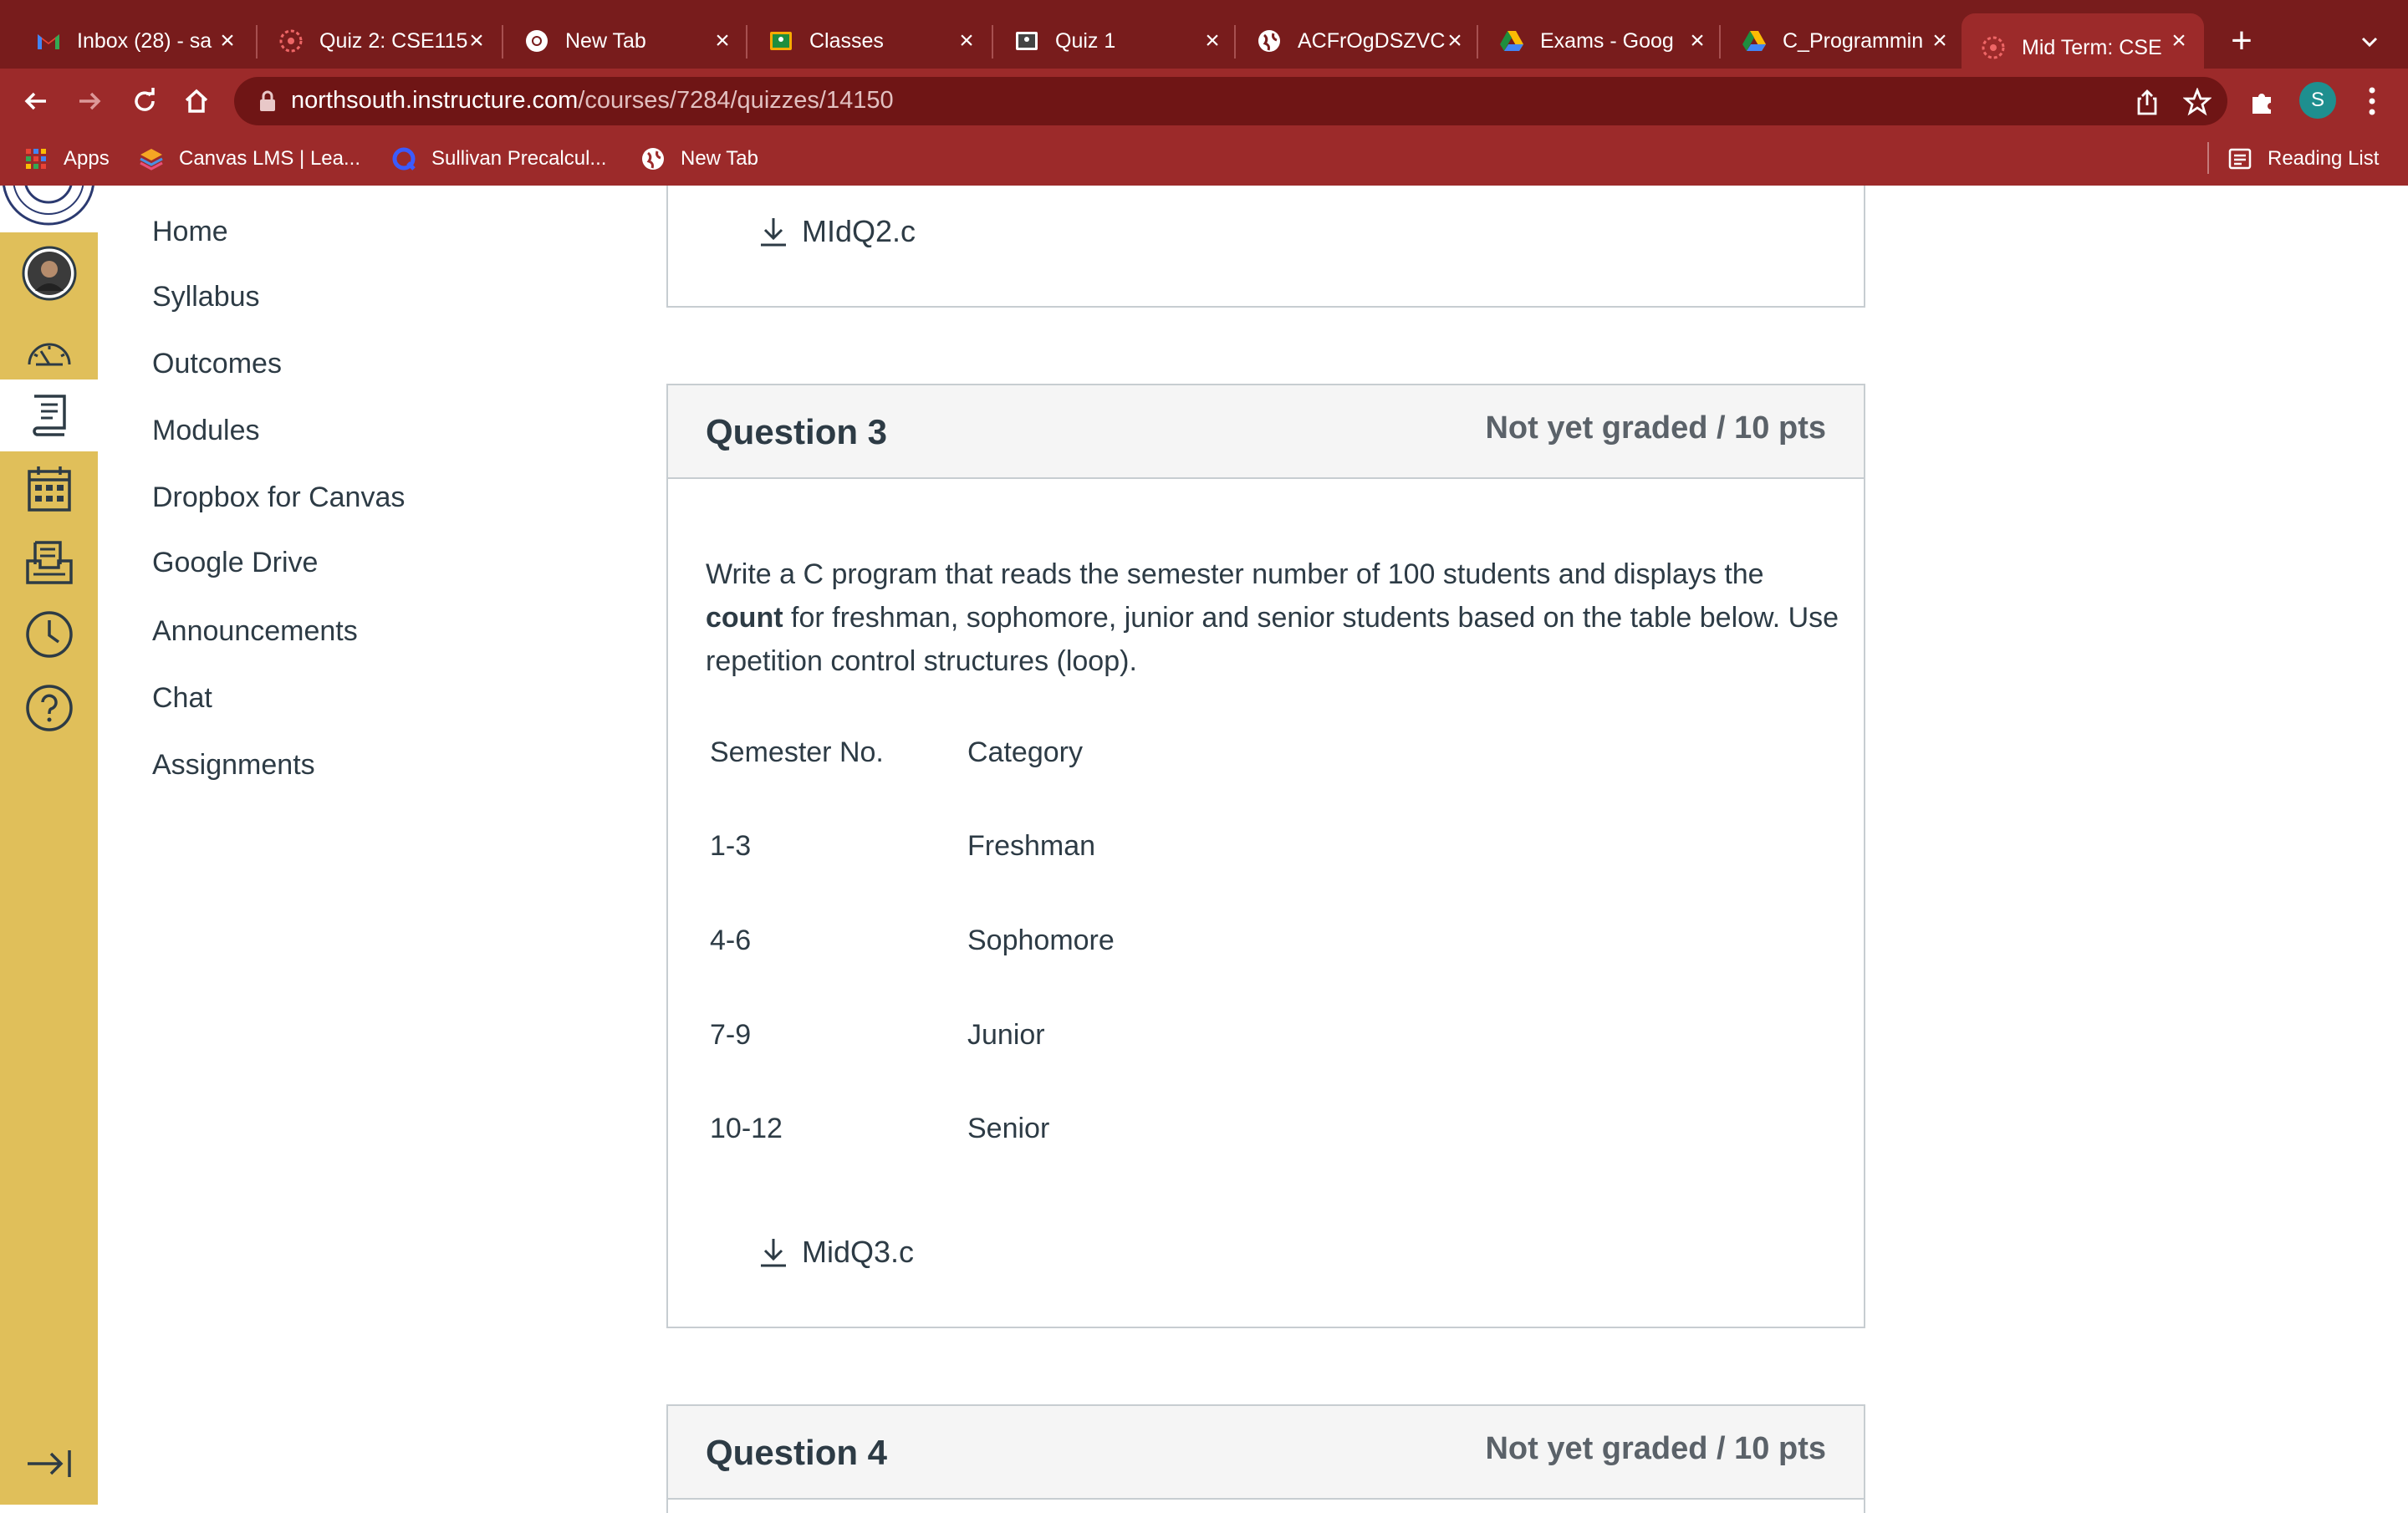 The height and width of the screenshot is (1513, 2408). I want to click on arrow-left-icon, so click(35, 101).